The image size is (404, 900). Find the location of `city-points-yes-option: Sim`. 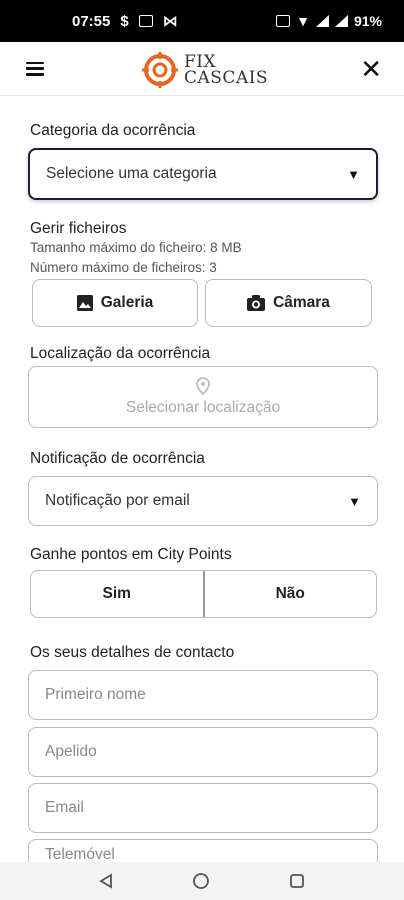

city-points-yes-option: Sim is located at coordinates (117, 594).